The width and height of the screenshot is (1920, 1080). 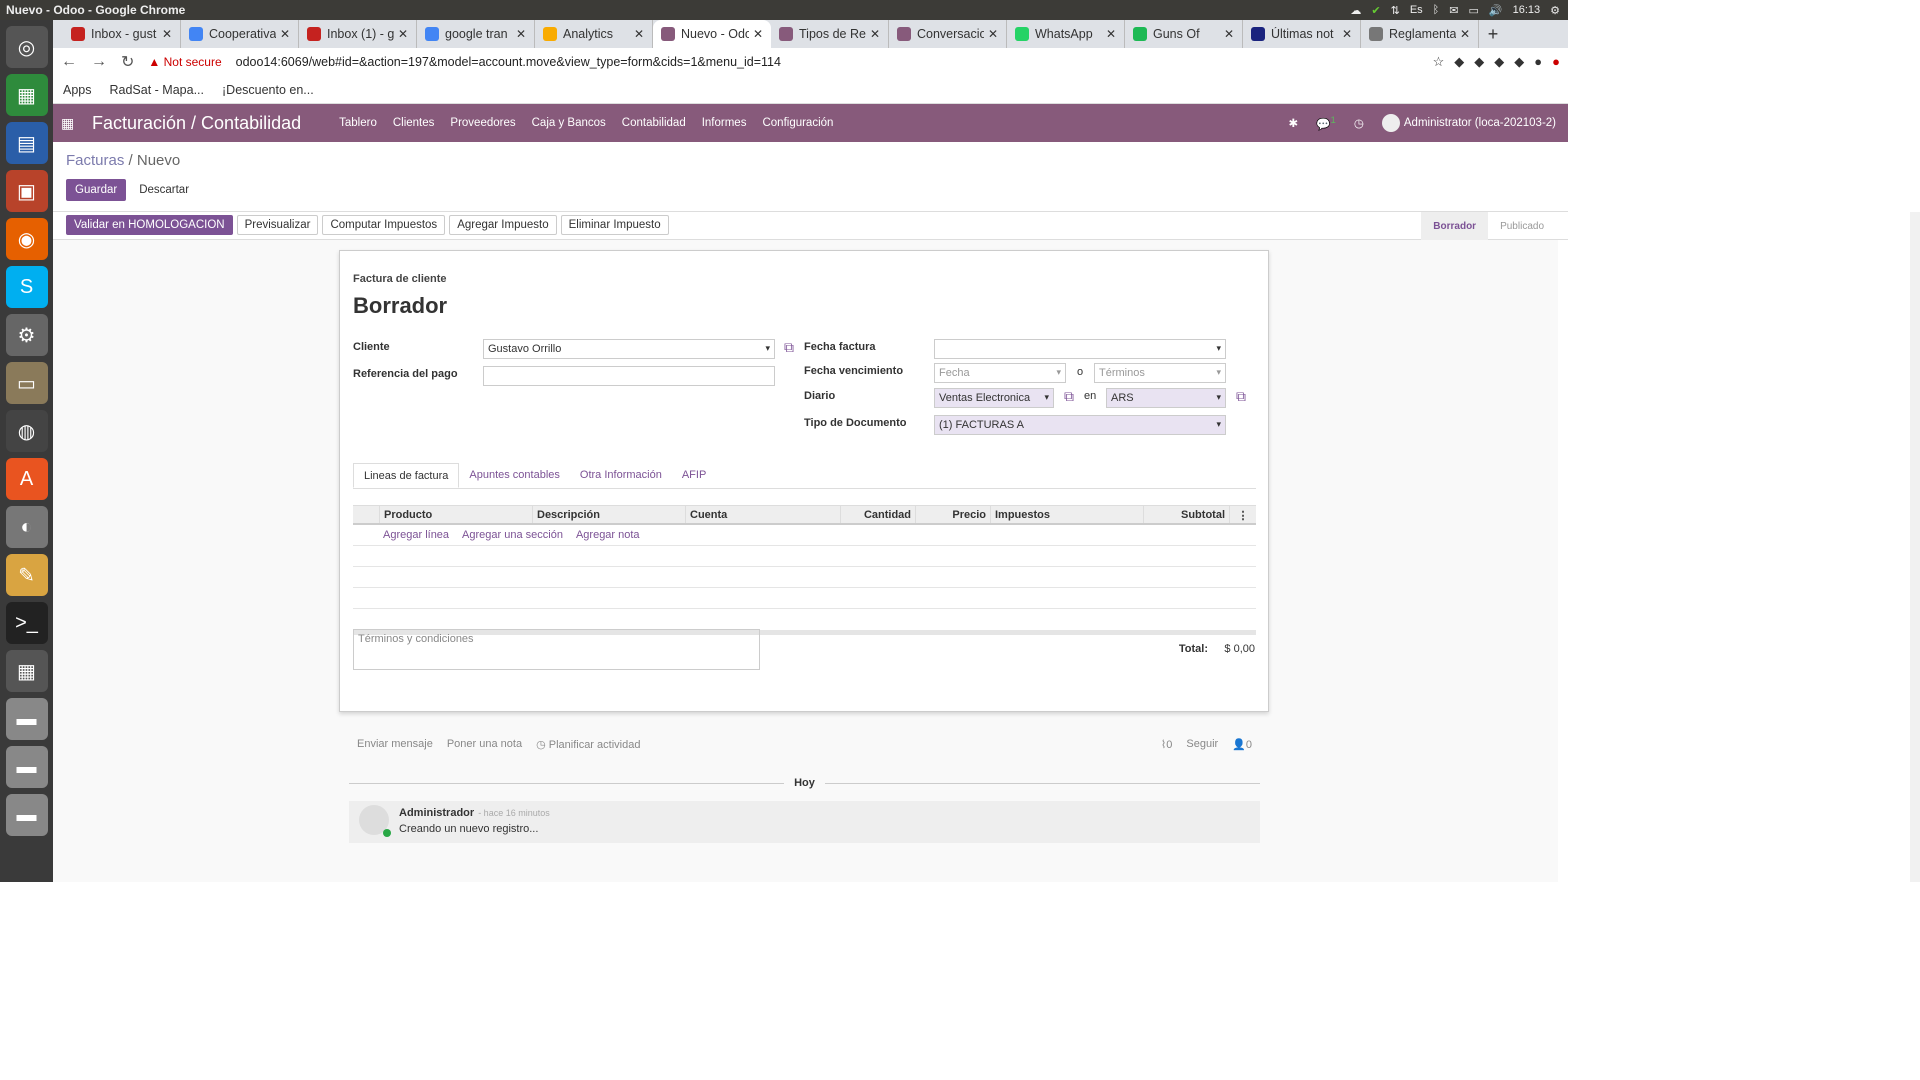 What do you see at coordinates (629, 349) in the screenshot?
I see `cliente-field: Gustavo Orrillo` at bounding box center [629, 349].